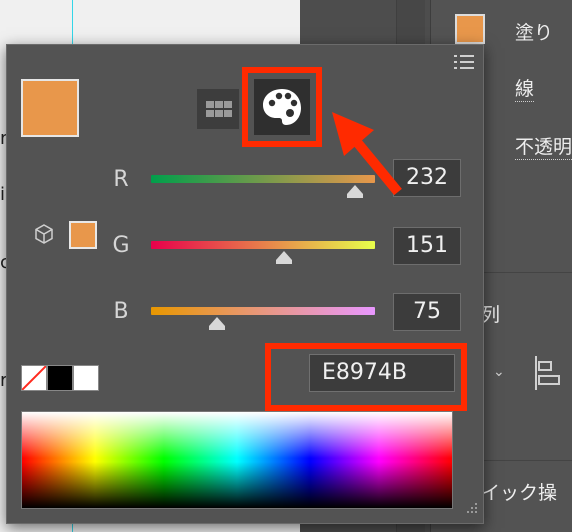  I want to click on palette-icon, so click(282, 107).